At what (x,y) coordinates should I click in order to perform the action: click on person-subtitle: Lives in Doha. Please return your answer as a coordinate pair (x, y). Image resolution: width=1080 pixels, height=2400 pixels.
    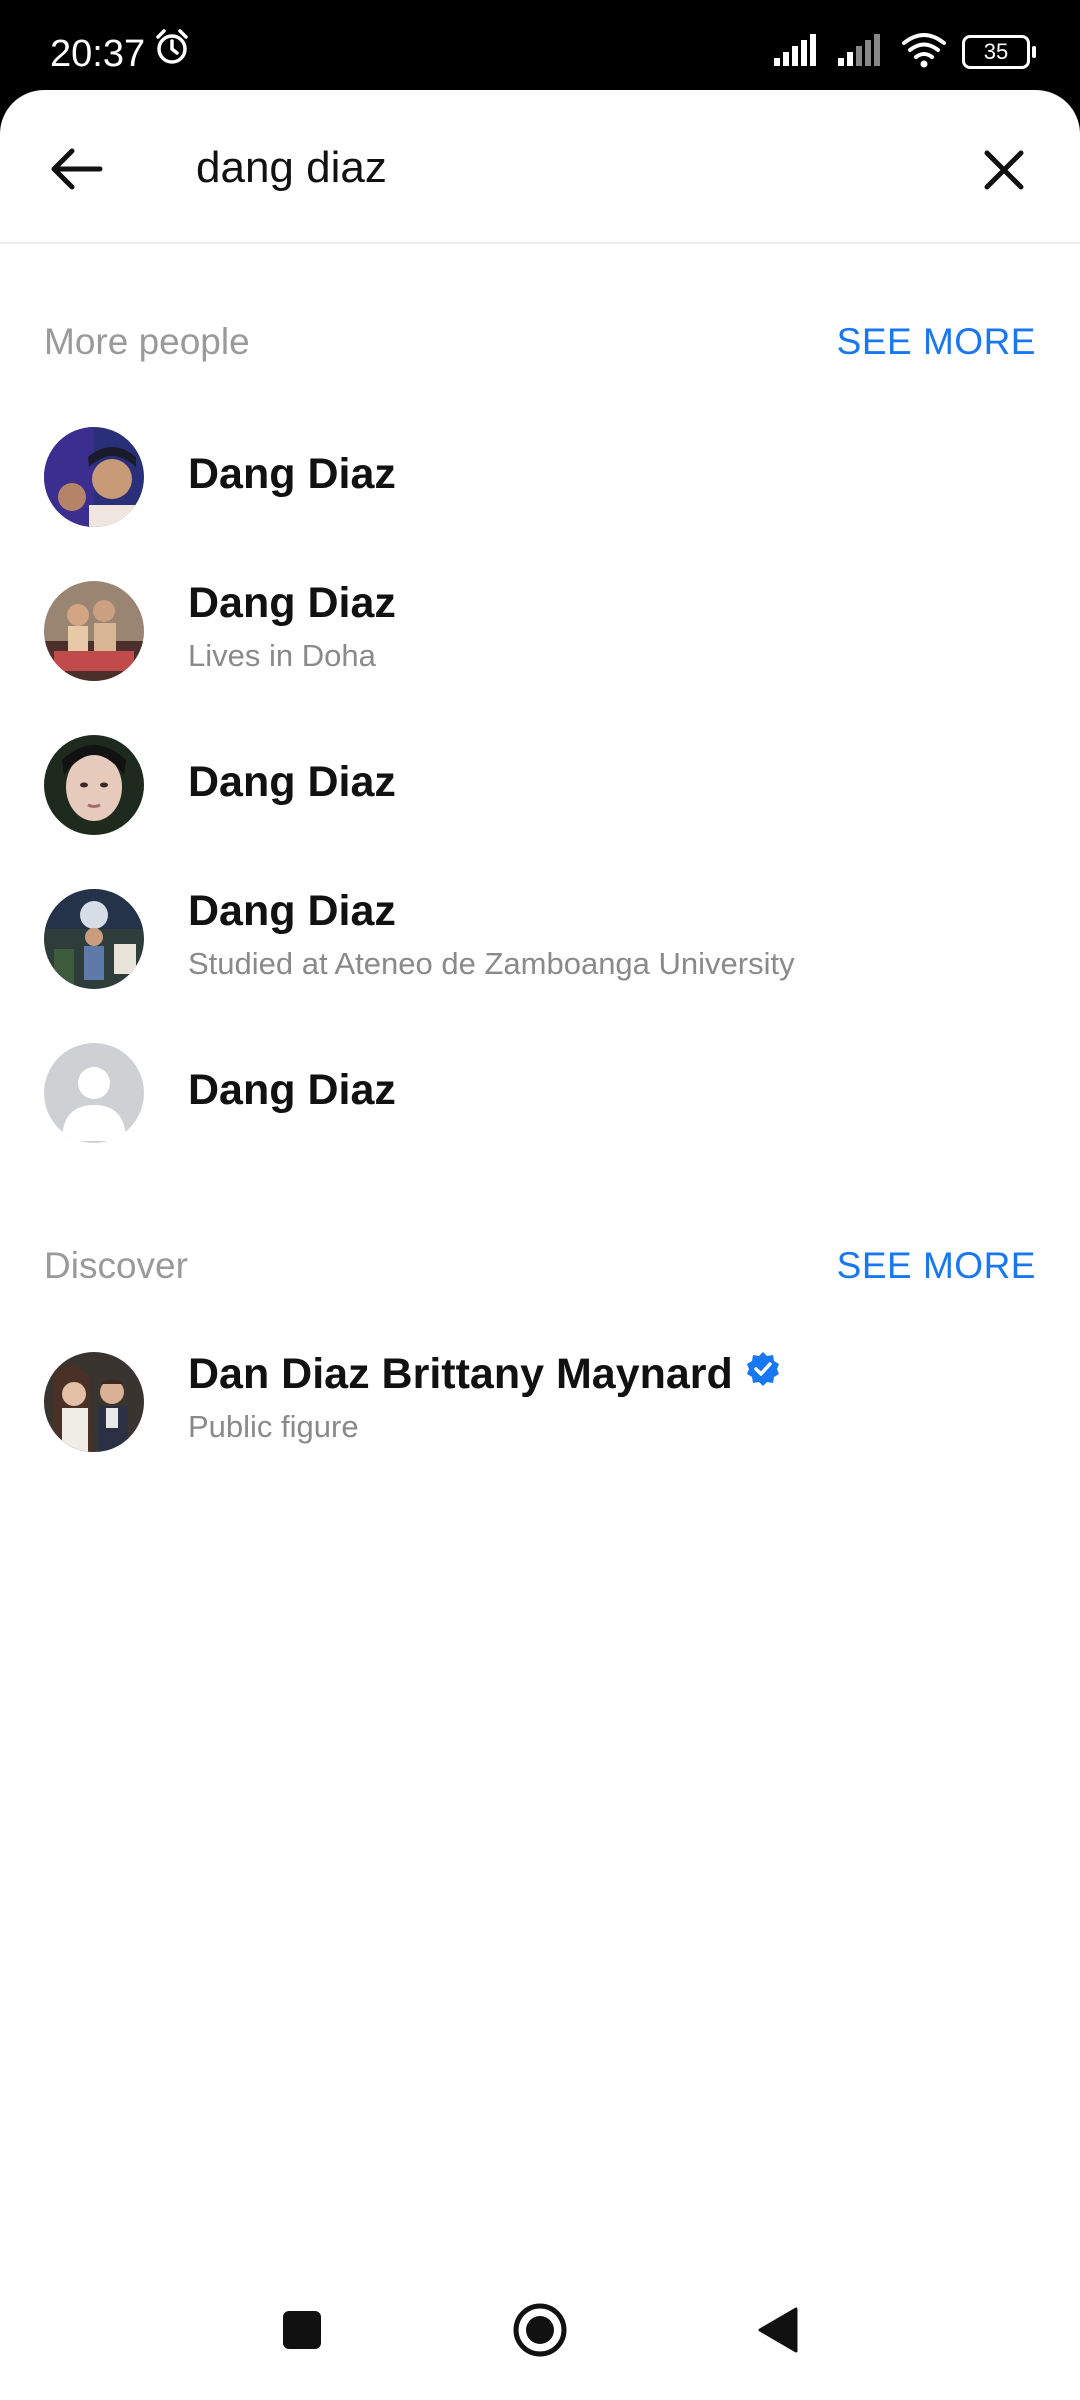
    Looking at the image, I should click on (282, 655).